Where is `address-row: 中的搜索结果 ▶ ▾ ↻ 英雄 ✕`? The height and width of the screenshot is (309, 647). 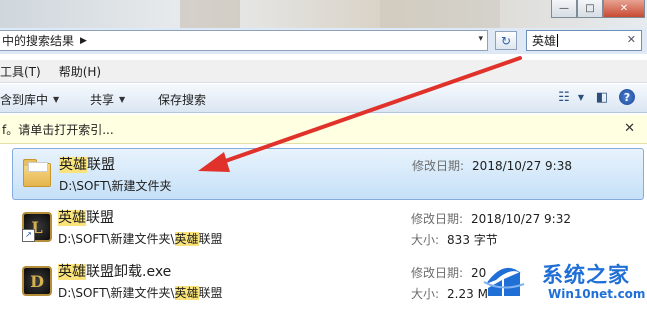 address-row: 中的搜索结果 ▶ ▾ ↻ 英雄 ✕ is located at coordinates (323, 41).